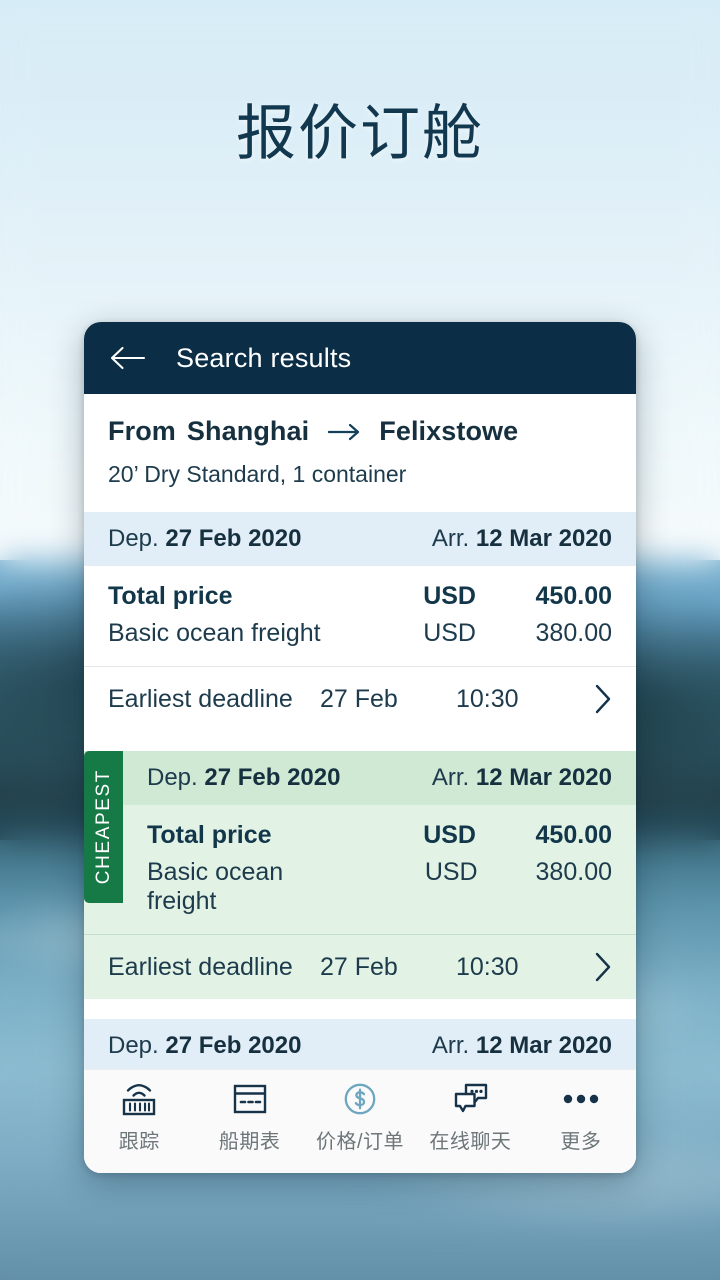  What do you see at coordinates (449, 431) in the screenshot?
I see `route-destination: Felixstowe` at bounding box center [449, 431].